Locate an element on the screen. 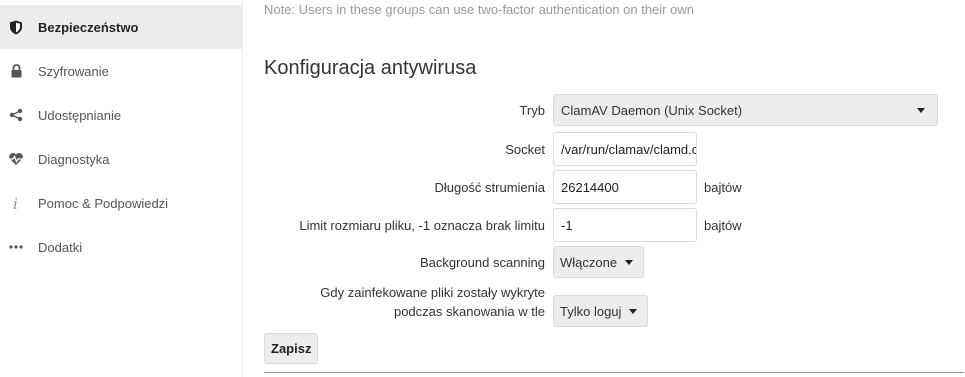 The height and width of the screenshot is (377, 965). sidebar-item-security: Bezpieczeństwo is located at coordinates (121, 27).